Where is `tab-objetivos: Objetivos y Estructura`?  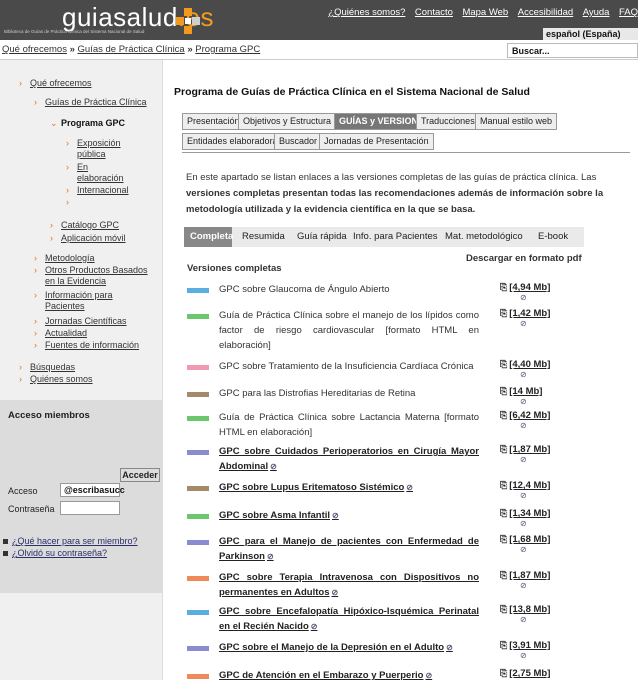 tab-objetivos: Objetivos y Estructura is located at coordinates (287, 121).